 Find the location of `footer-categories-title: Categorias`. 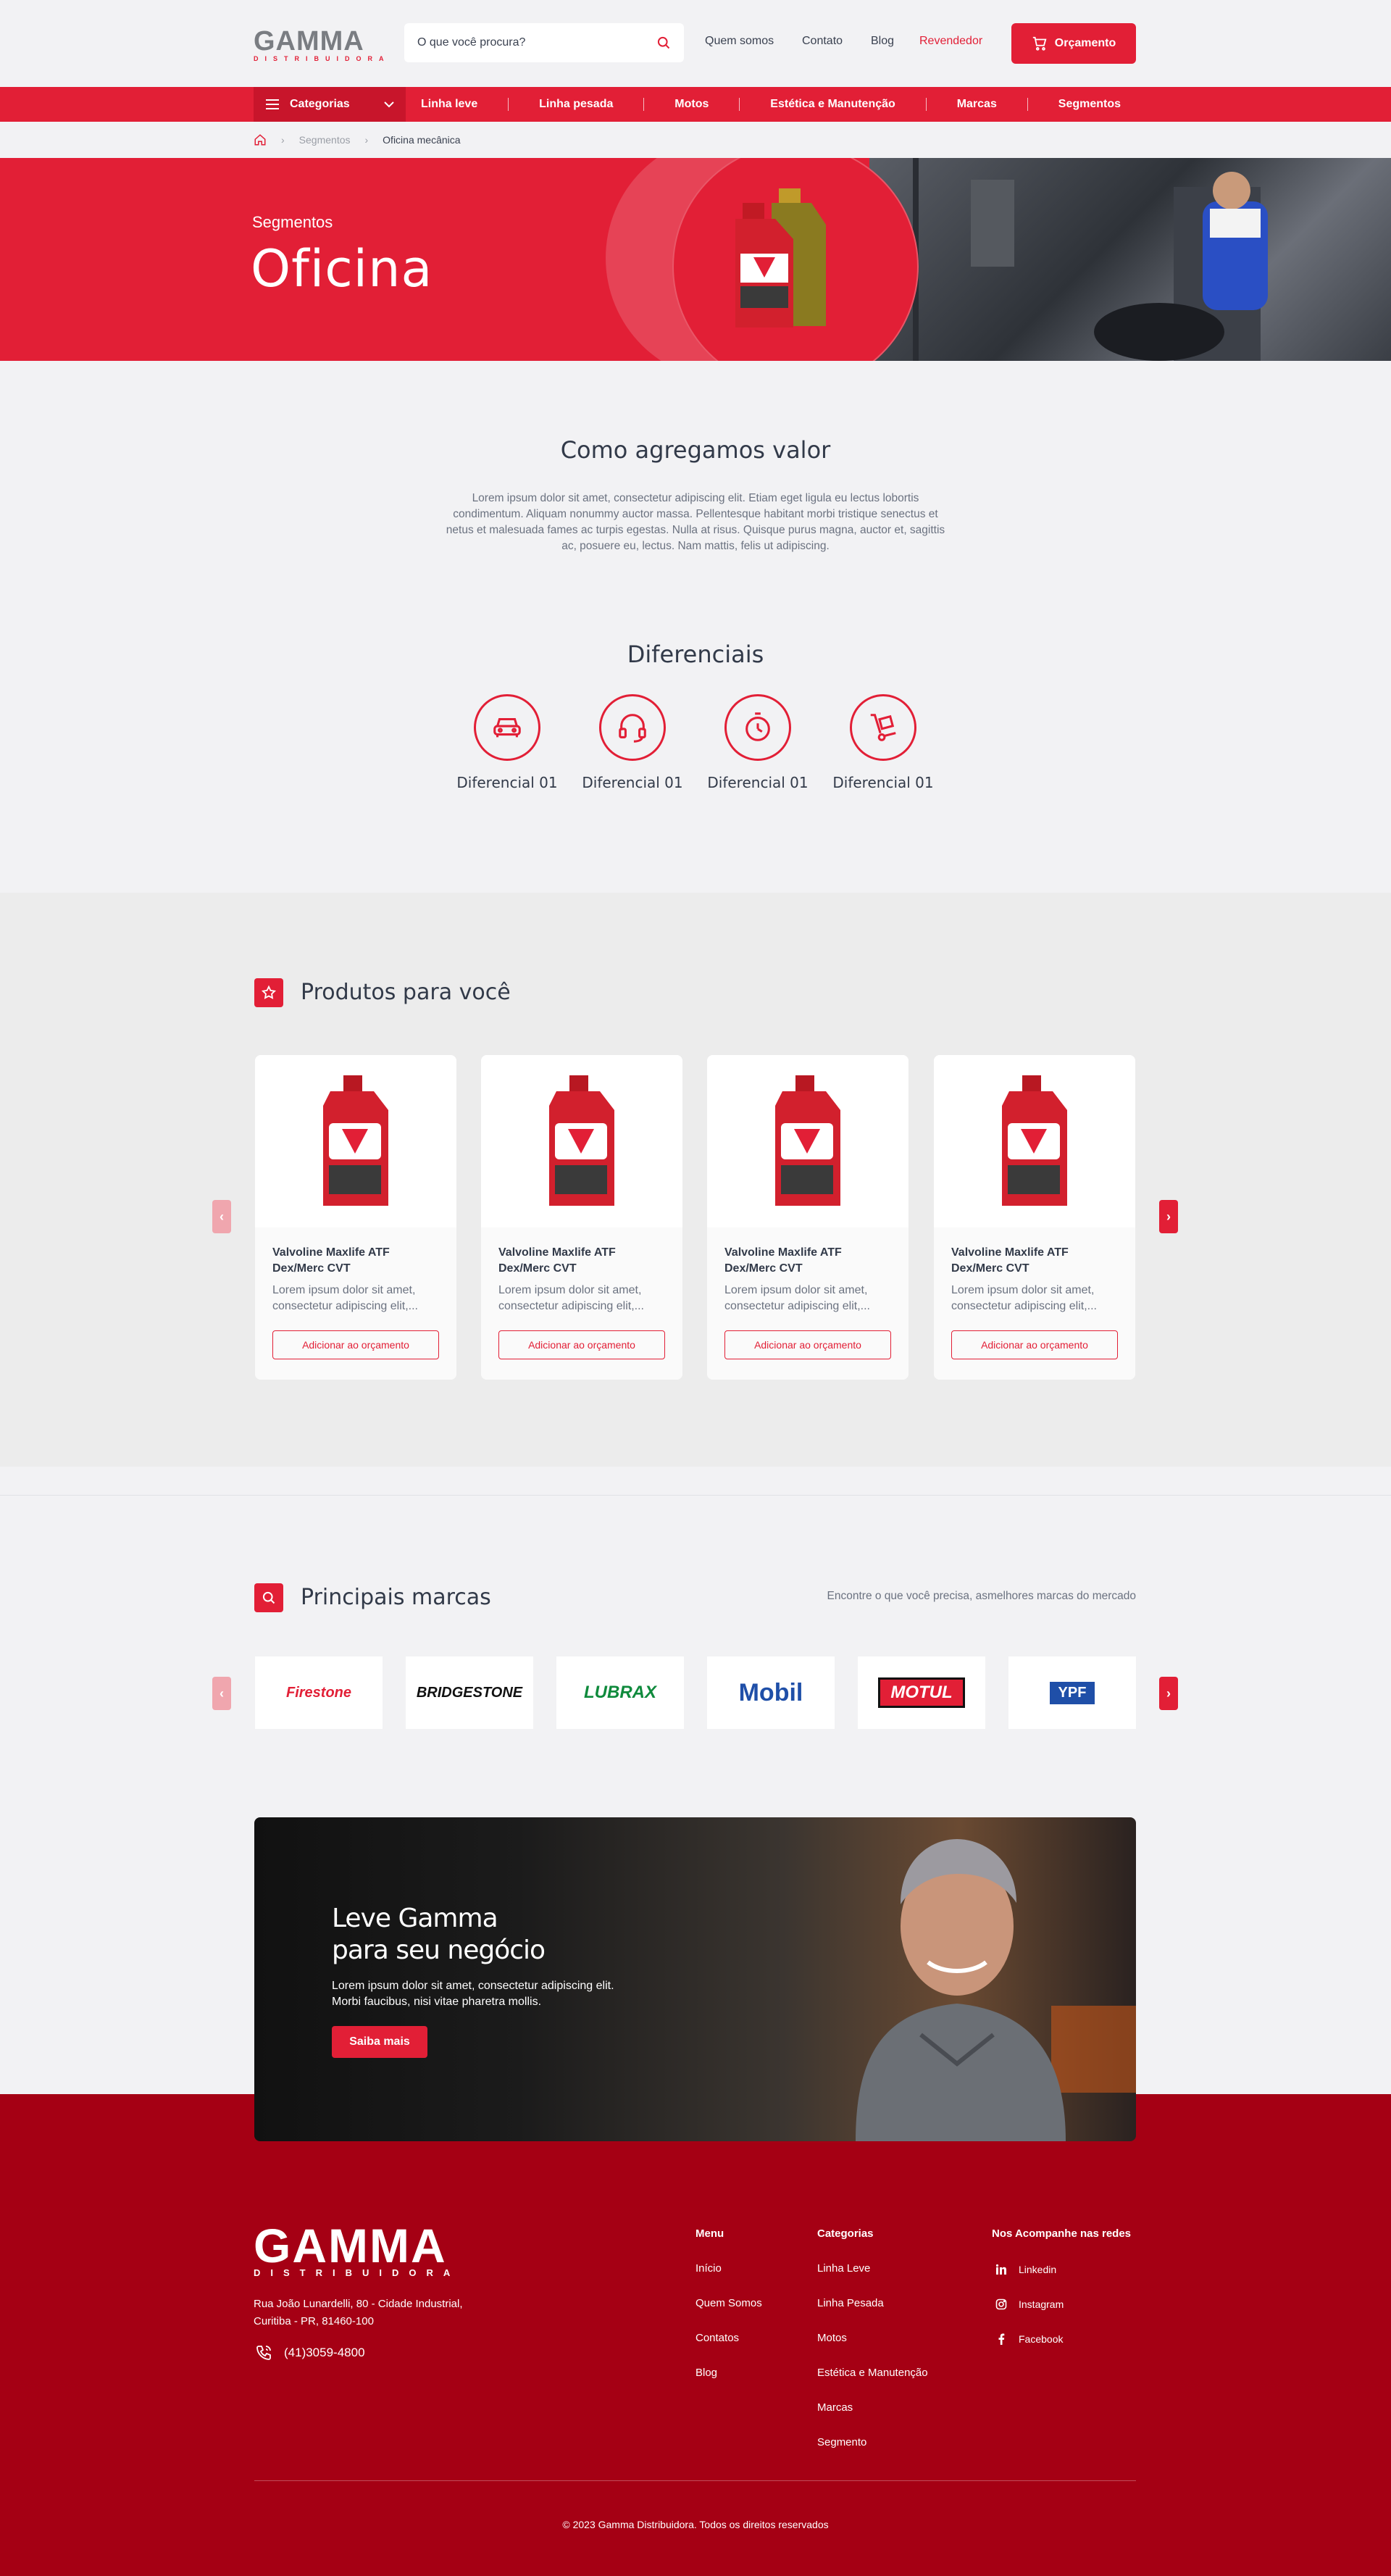

footer-categories-title: Categorias is located at coordinates (845, 2233).